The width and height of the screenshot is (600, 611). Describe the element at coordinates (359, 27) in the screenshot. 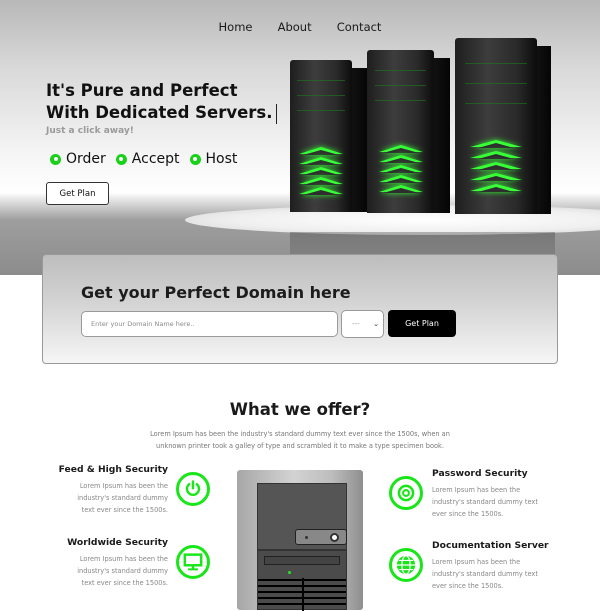

I see `nav-contact: Contact` at that location.